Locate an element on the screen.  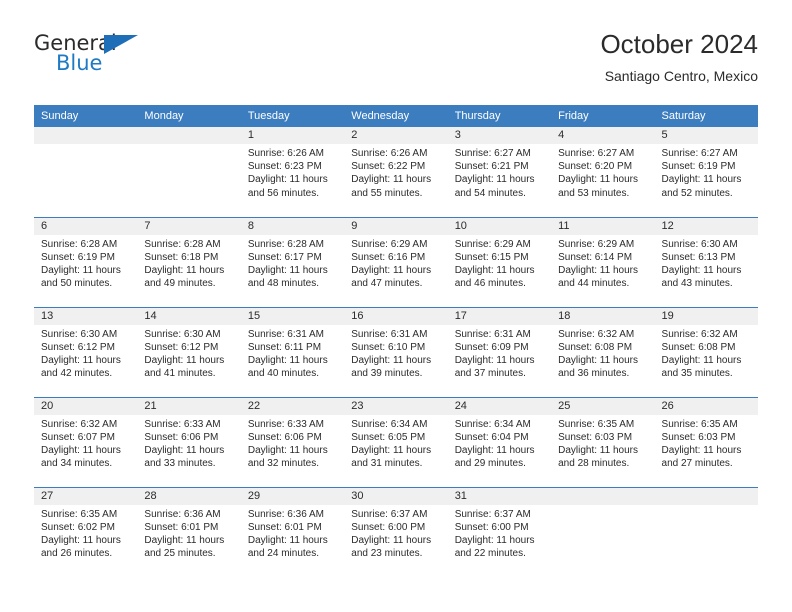
day-number: 28 is located at coordinates (189, 496).